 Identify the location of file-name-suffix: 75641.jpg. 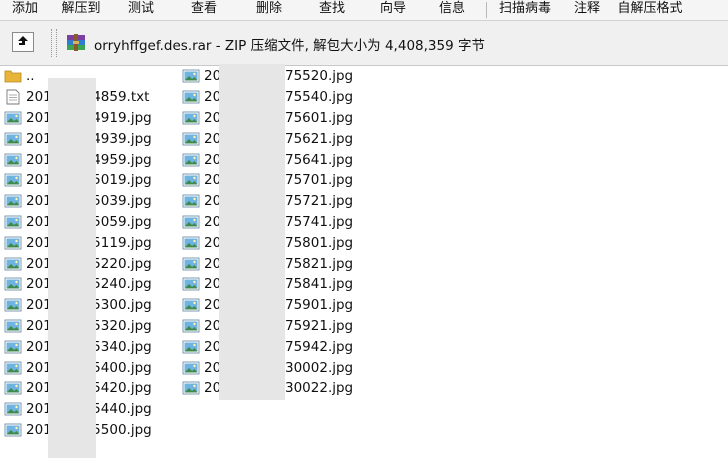
(319, 159).